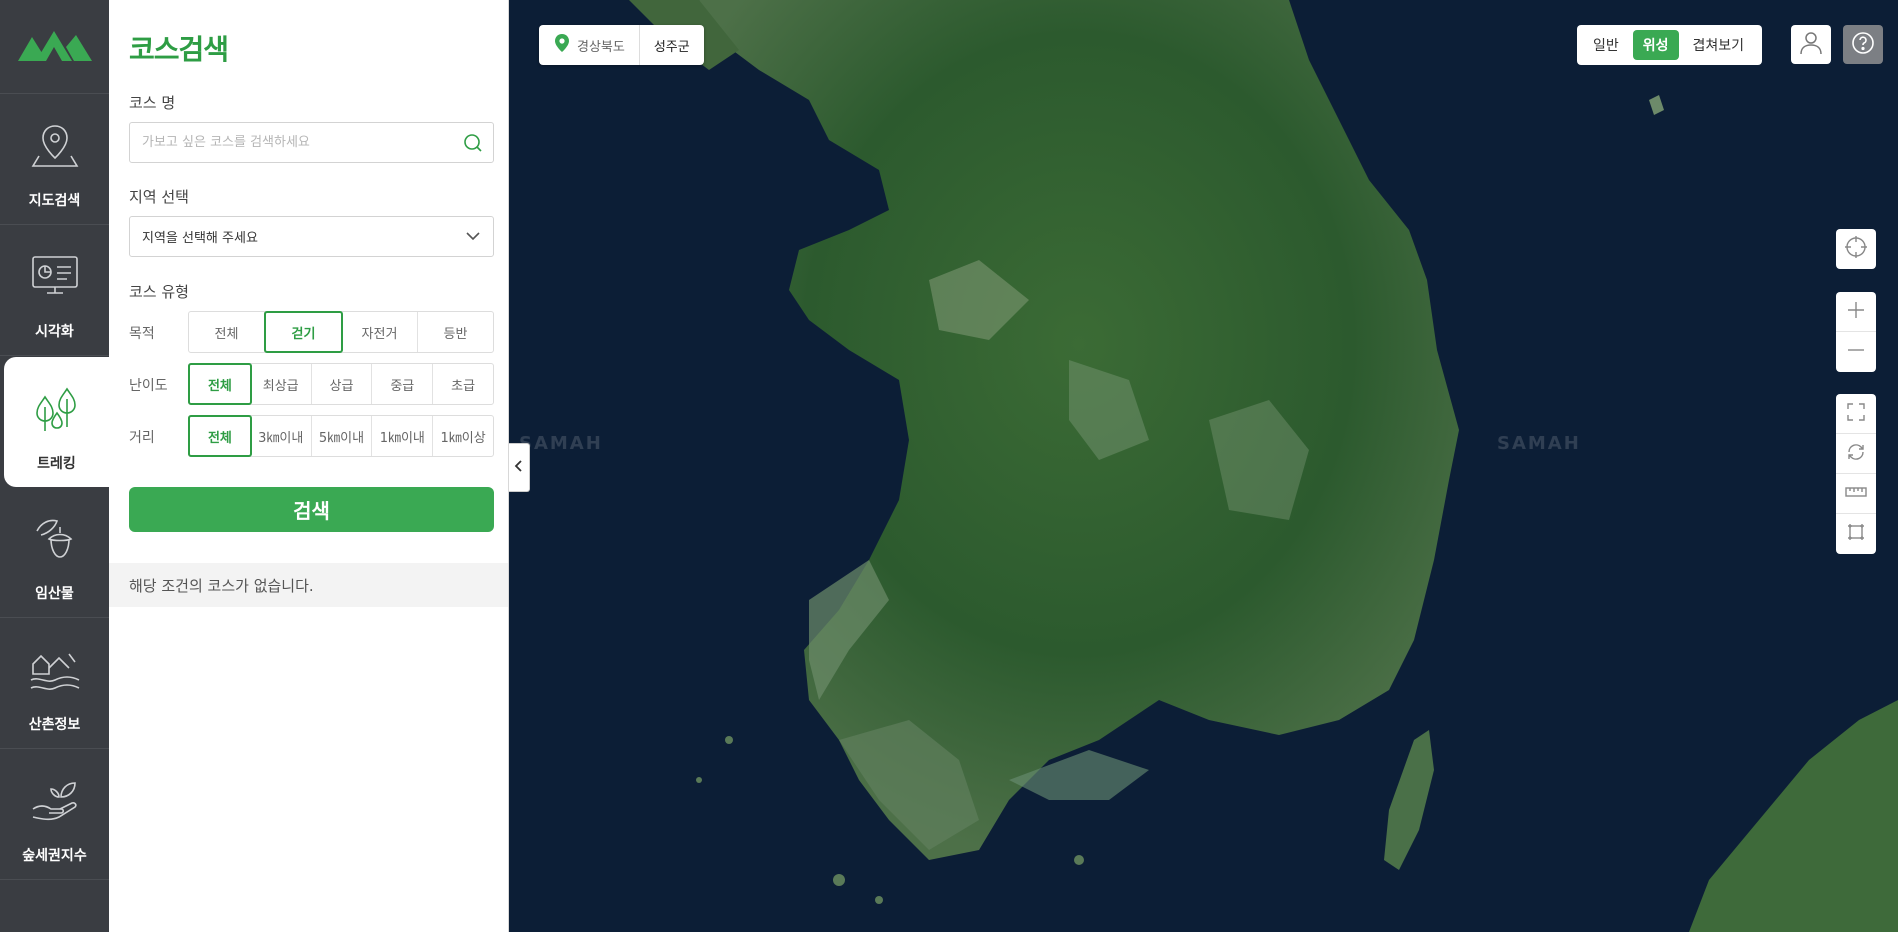 This screenshot has width=1898, height=932. I want to click on distance-options: 전체 3㎞이내 5㎞이내 1㎞이내 1㎞이상, so click(341, 436).